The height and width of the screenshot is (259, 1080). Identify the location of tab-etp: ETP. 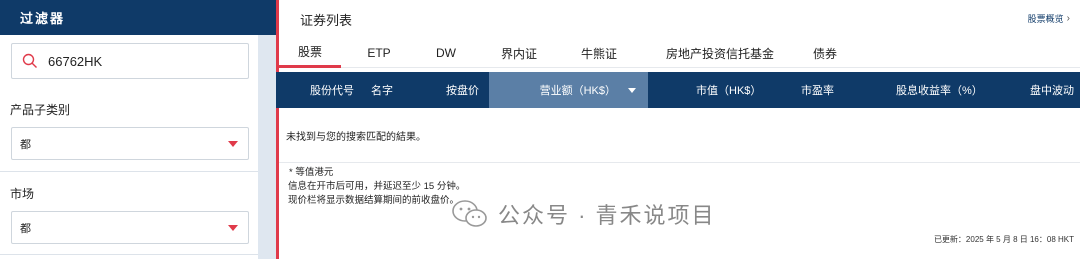
(379, 53).